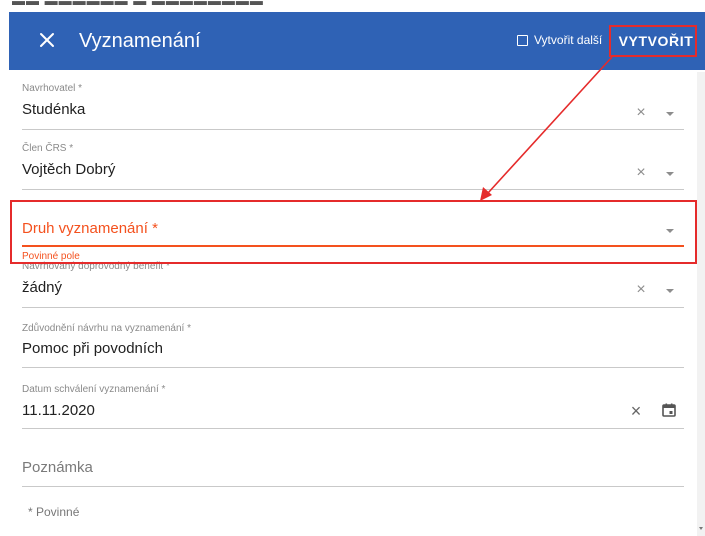  I want to click on scroll-down-arrow, so click(701, 528).